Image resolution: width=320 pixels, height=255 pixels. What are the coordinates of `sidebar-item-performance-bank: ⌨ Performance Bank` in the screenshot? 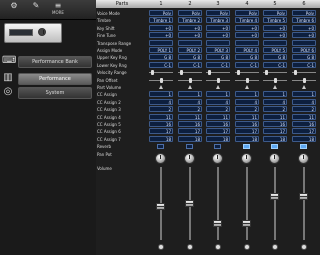 It's located at (48, 61).